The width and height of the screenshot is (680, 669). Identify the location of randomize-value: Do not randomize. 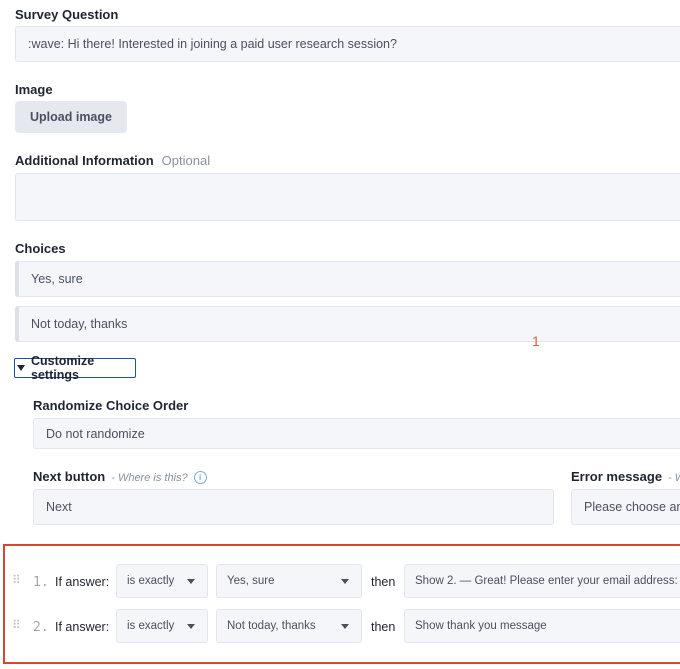
(95, 433).